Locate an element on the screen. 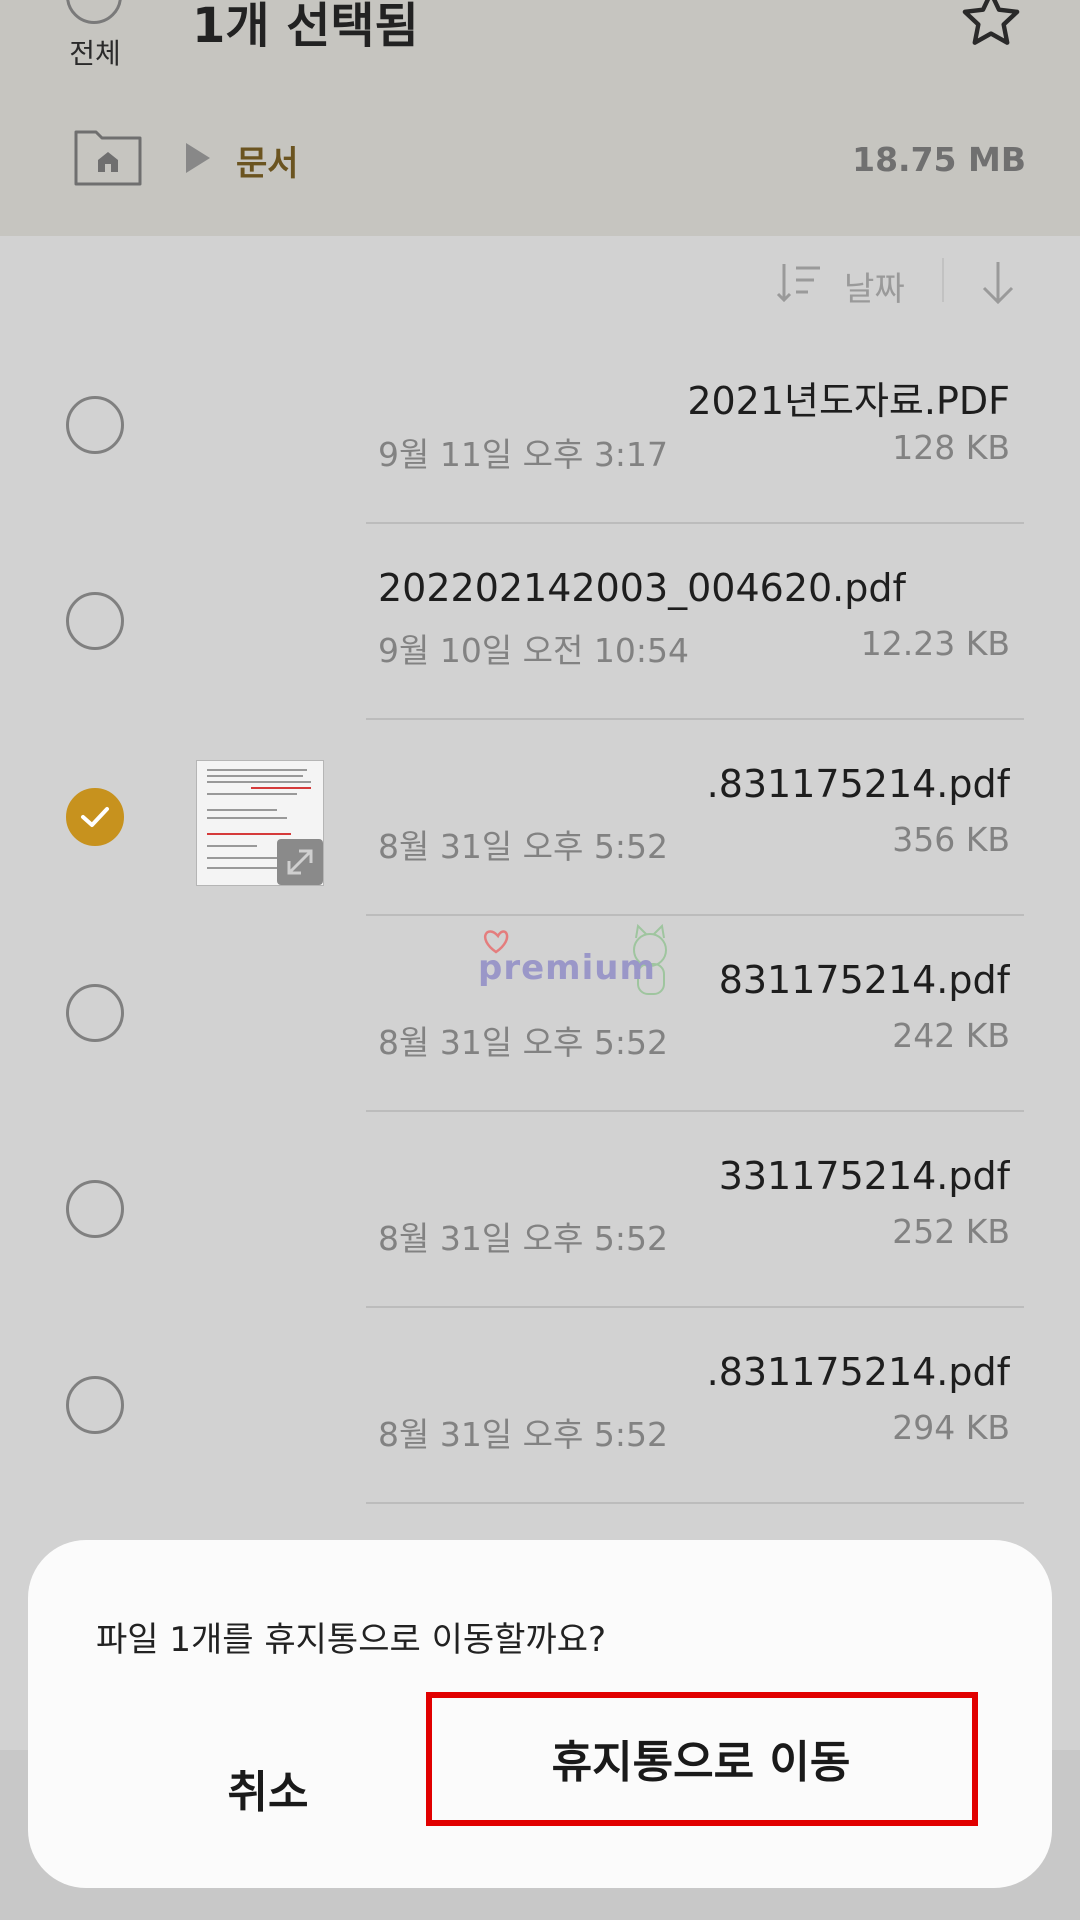  arrow-down-icon is located at coordinates (998, 283).